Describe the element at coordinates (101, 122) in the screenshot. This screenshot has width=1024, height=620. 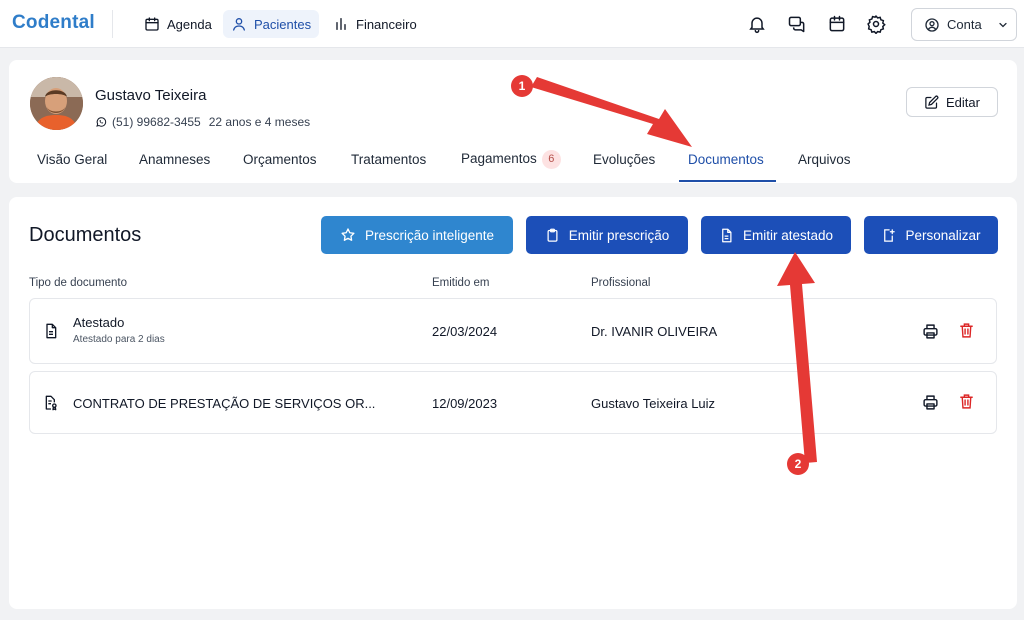
I see `whatsapp-icon` at that location.